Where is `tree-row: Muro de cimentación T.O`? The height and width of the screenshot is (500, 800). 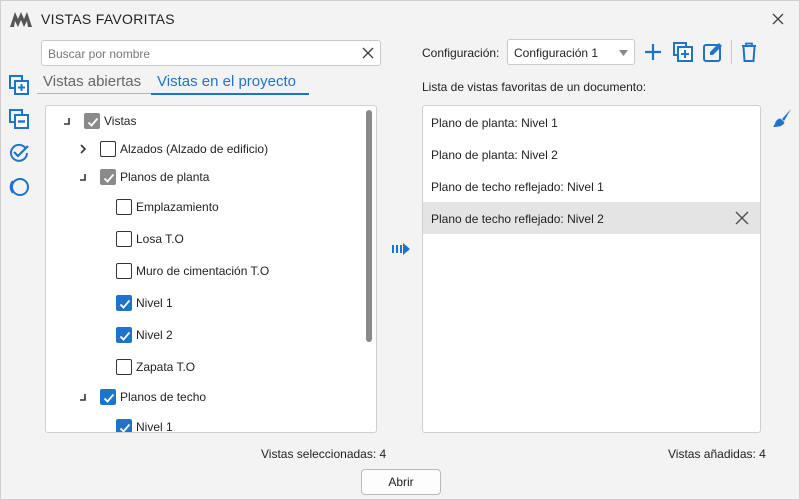
tree-row: Muro de cimentación T.O is located at coordinates (204, 271).